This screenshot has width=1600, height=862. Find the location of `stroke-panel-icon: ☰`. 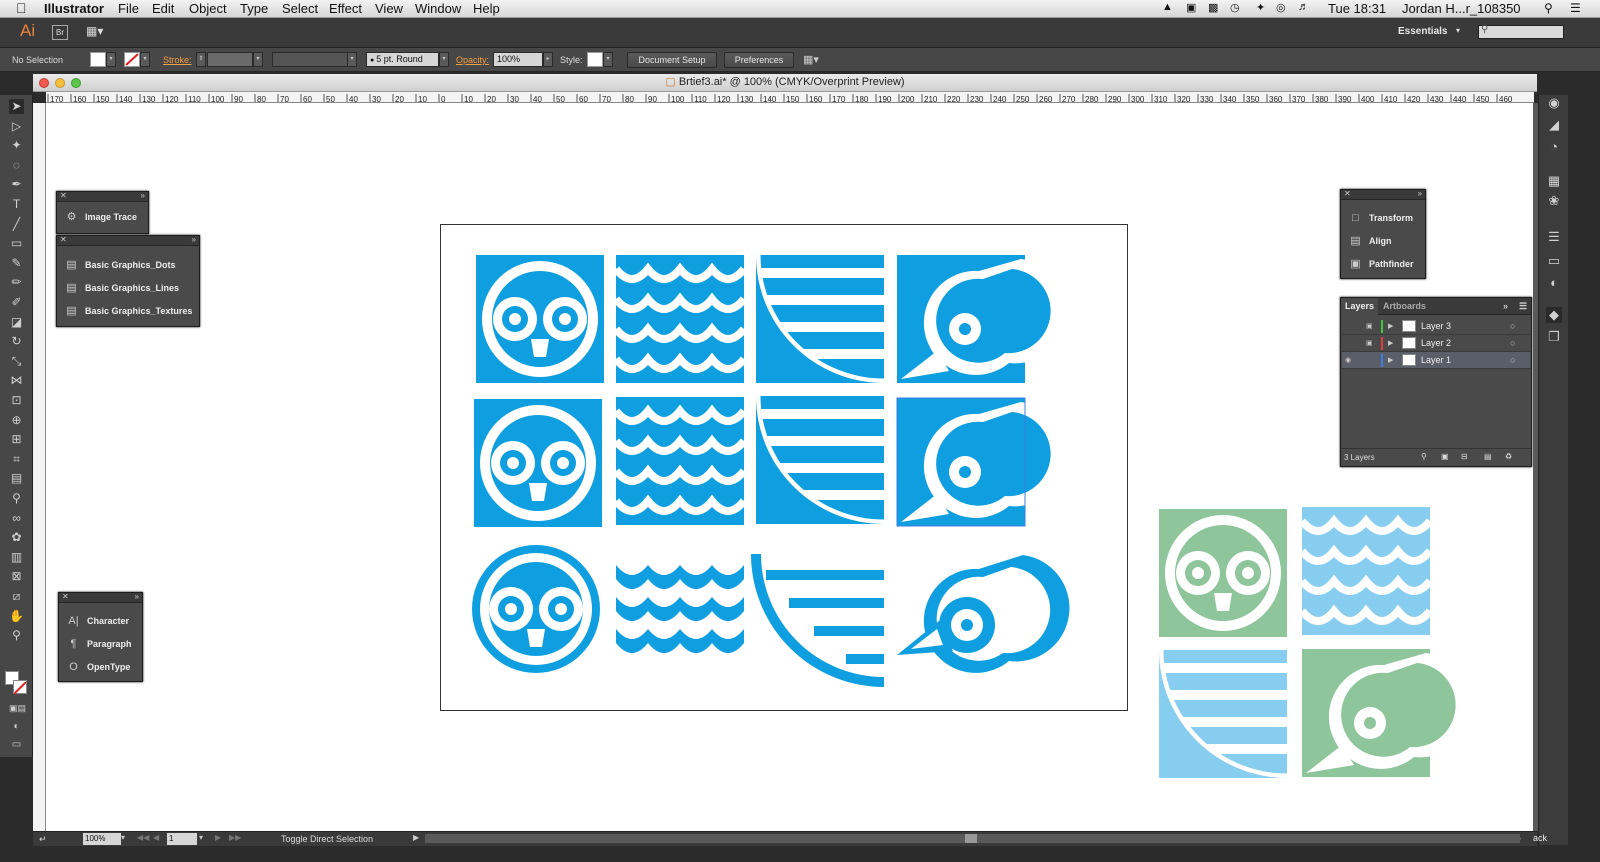

stroke-panel-icon: ☰ is located at coordinates (1554, 237).